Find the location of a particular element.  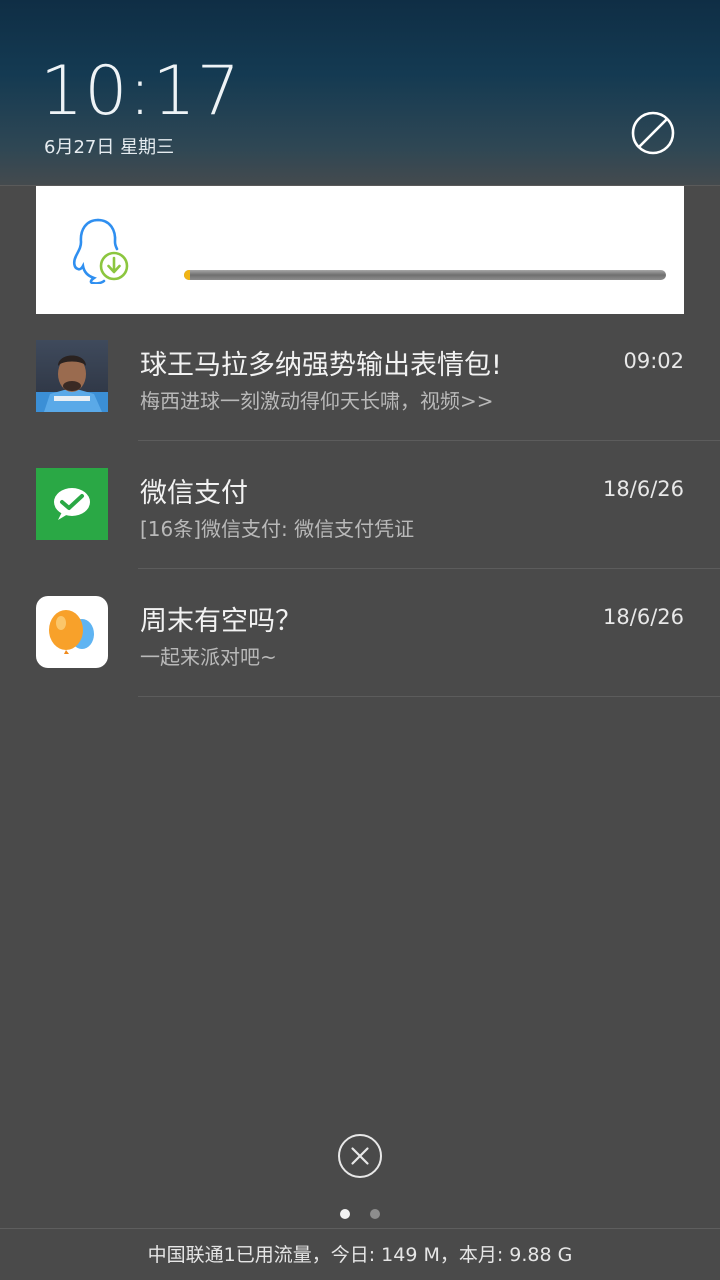

clock: 10:17 is located at coordinates (140, 91).